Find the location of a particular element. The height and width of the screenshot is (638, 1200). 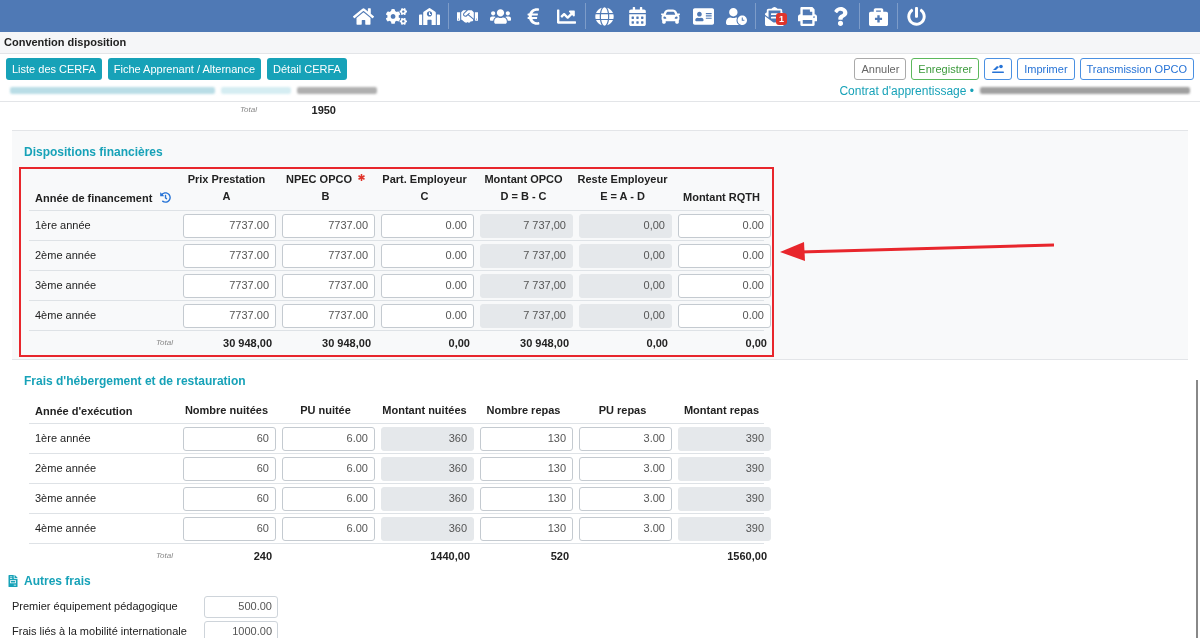

print-icon is located at coordinates (807, 16).